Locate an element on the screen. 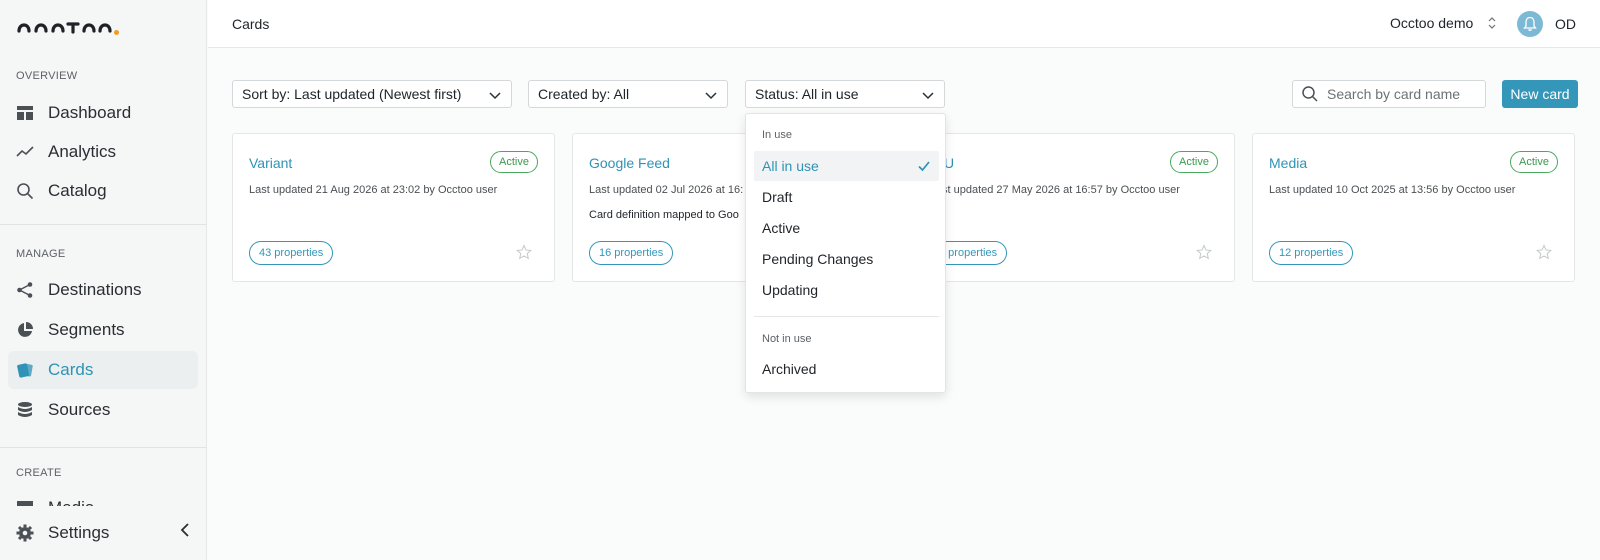 This screenshot has height=560, width=1600. properties-badge: 12 properties is located at coordinates (1311, 253).